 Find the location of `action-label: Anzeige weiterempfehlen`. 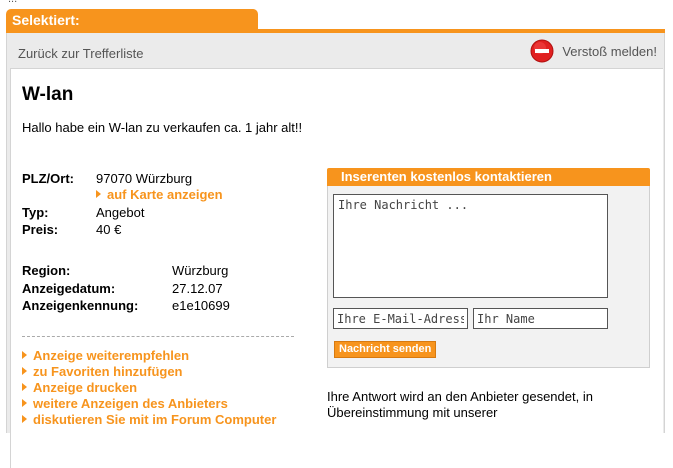

action-label: Anzeige weiterempfehlen is located at coordinates (111, 355).